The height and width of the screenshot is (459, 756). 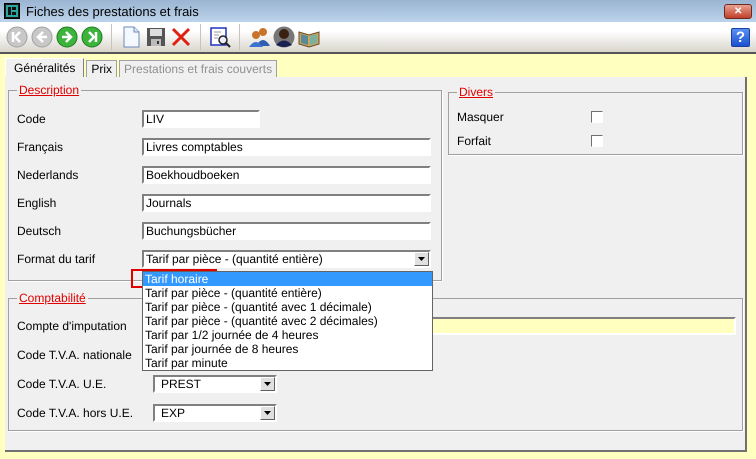 What do you see at coordinates (287, 335) in the screenshot?
I see `dropdown-option: Tarif par 1/2 journée de 4 heures` at bounding box center [287, 335].